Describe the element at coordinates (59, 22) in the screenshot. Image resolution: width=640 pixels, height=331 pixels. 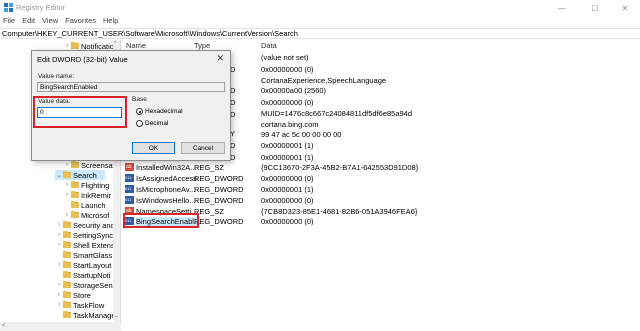
I see `menu-bar: File Edit View Favorites Help` at that location.